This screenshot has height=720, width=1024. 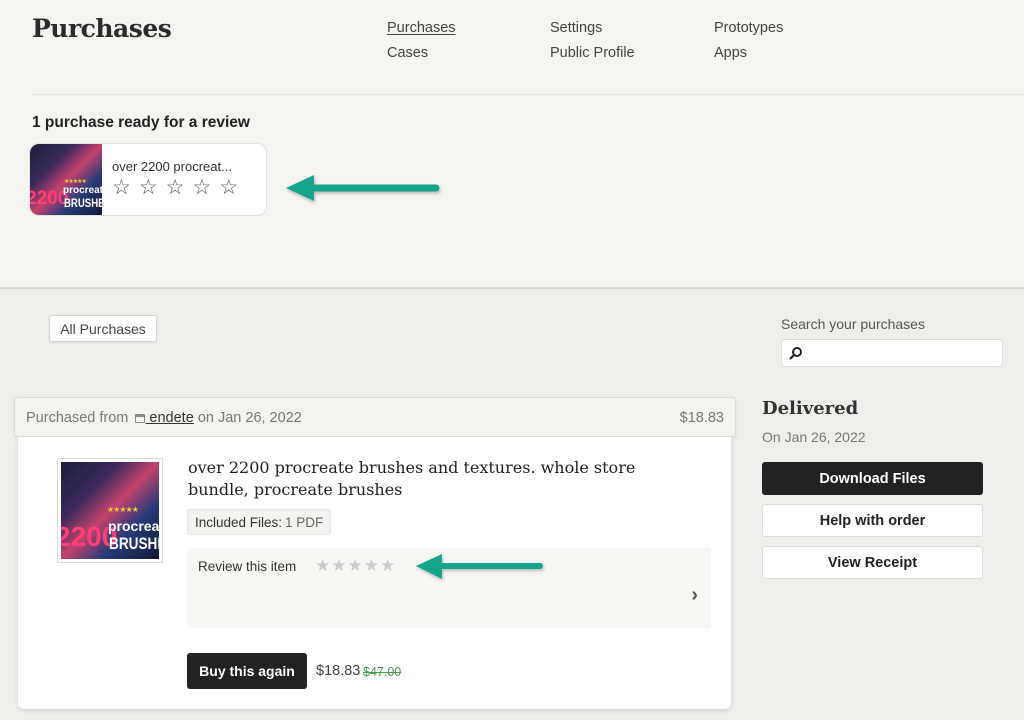 I want to click on purchased-from: Purchased from endete on Jan 26, 2022, so click(x=164, y=418).